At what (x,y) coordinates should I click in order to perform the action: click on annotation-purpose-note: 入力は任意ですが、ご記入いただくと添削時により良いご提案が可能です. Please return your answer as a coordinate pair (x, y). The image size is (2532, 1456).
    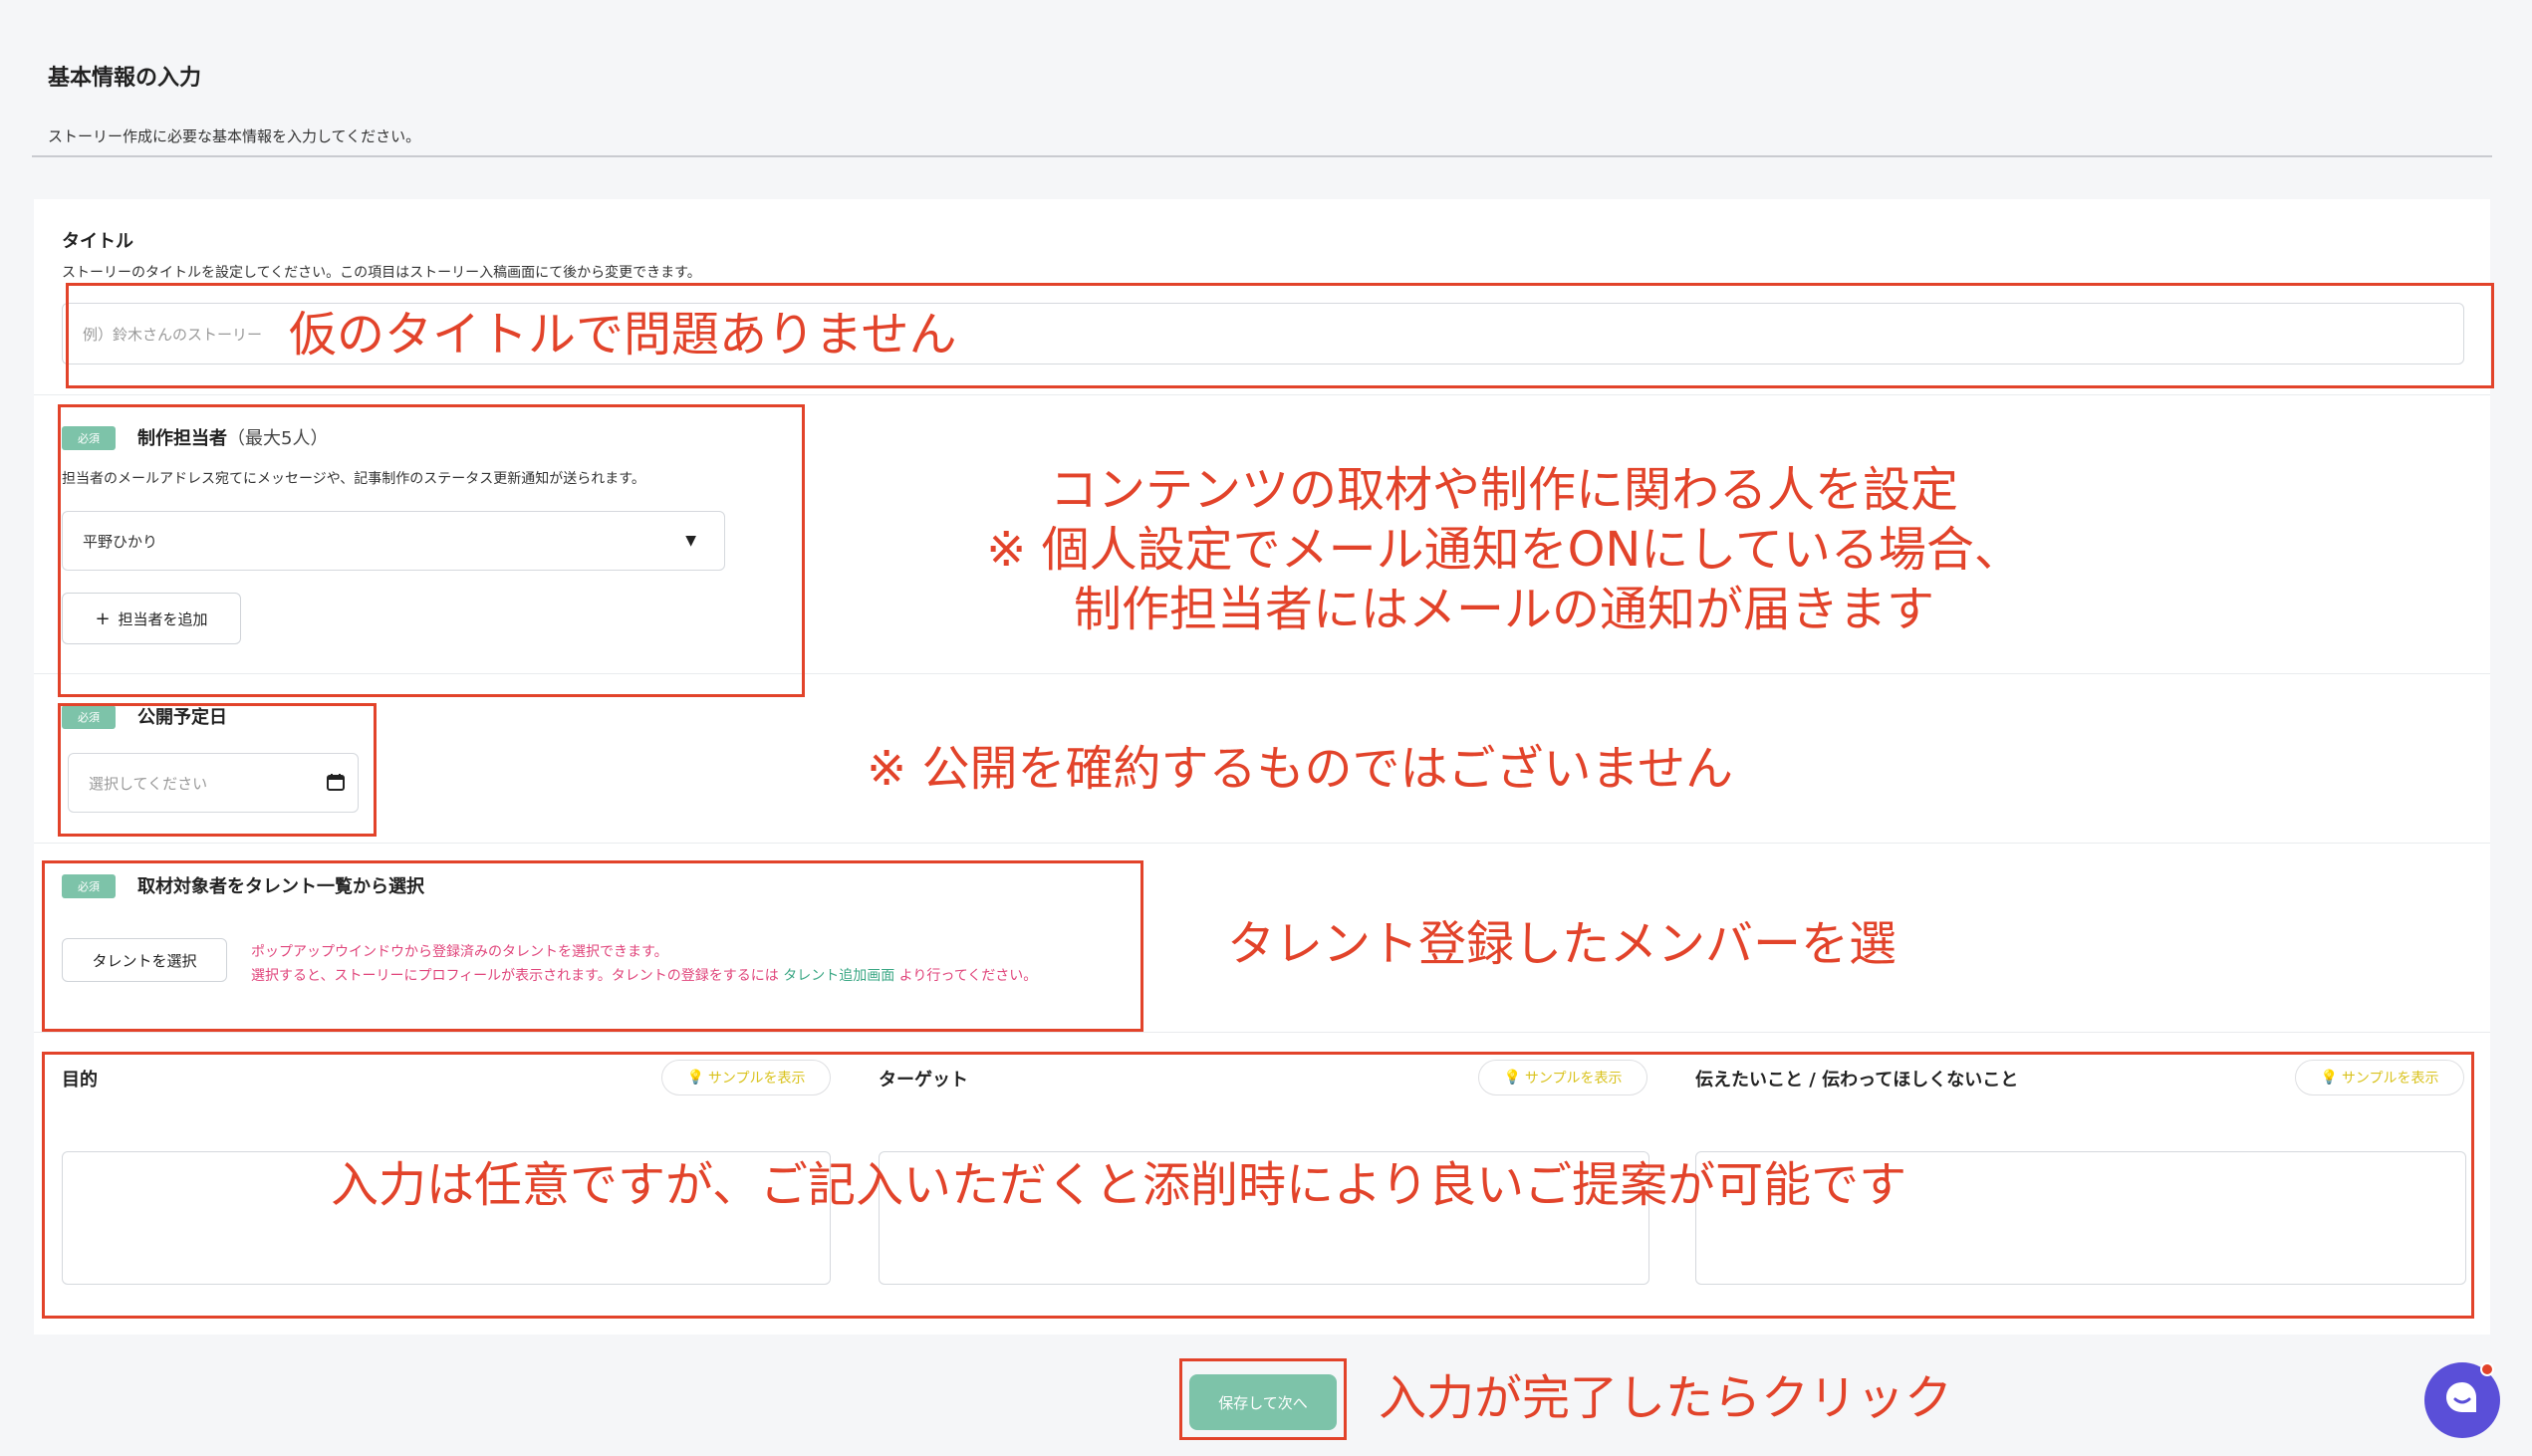
    Looking at the image, I should click on (1119, 1185).